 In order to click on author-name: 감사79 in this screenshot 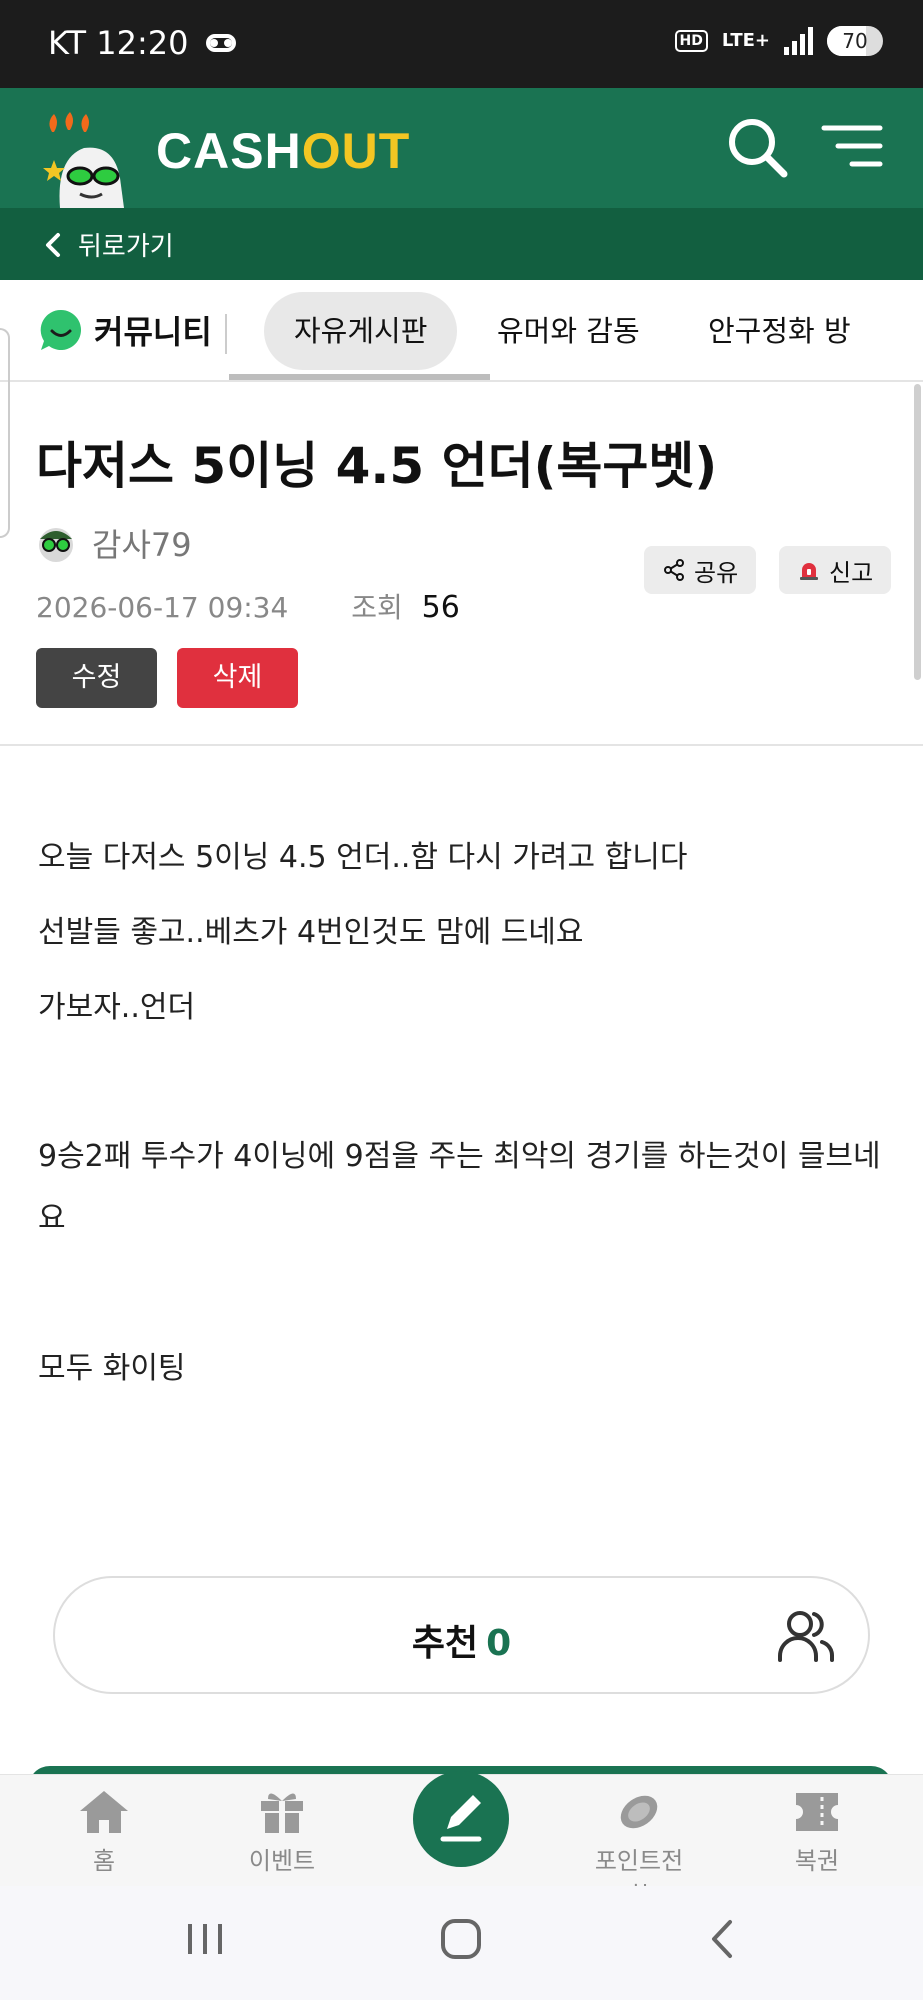, I will do `click(142, 545)`.